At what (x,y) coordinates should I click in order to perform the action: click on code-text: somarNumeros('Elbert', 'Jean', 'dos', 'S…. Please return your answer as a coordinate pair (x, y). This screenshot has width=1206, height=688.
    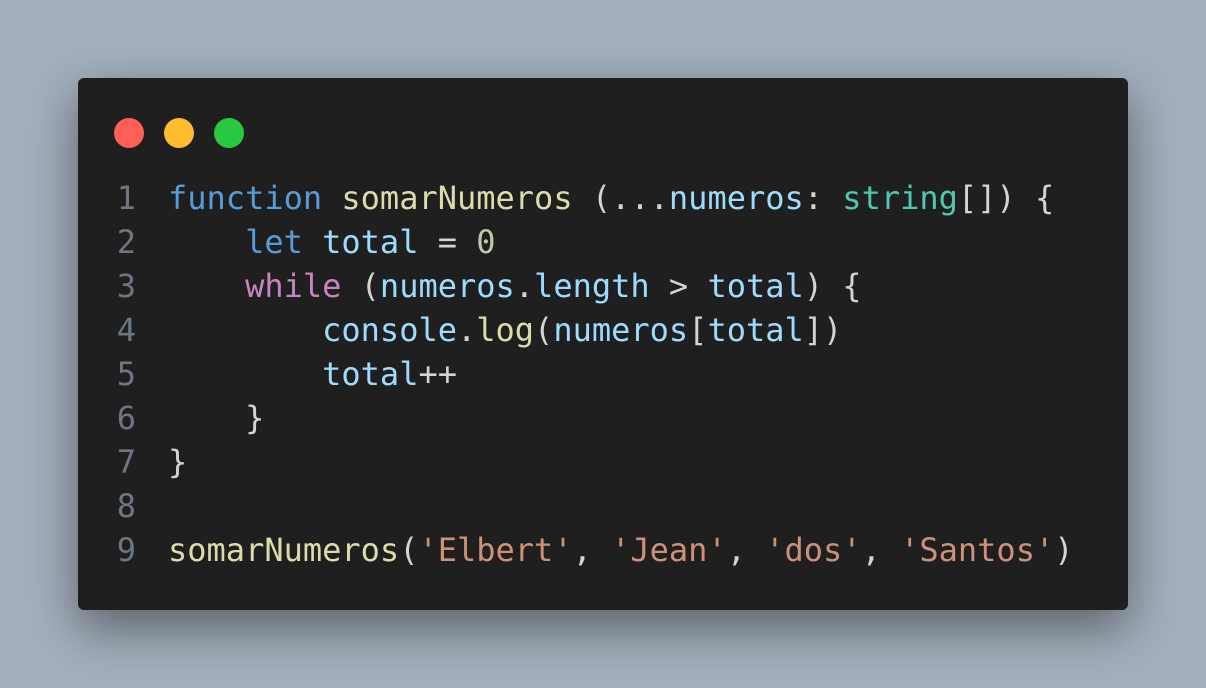
    Looking at the image, I should click on (620, 550).